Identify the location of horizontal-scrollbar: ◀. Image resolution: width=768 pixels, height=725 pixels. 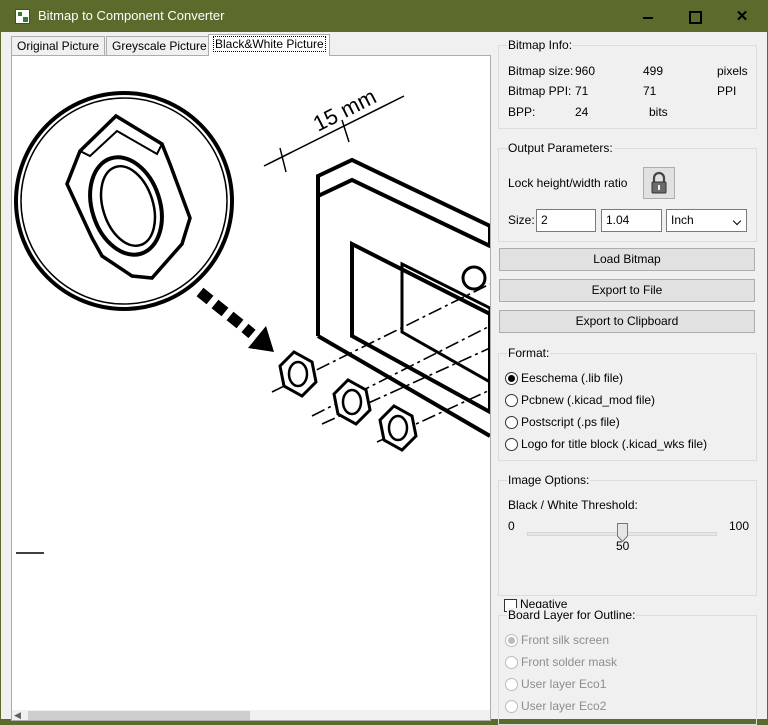
(251, 715).